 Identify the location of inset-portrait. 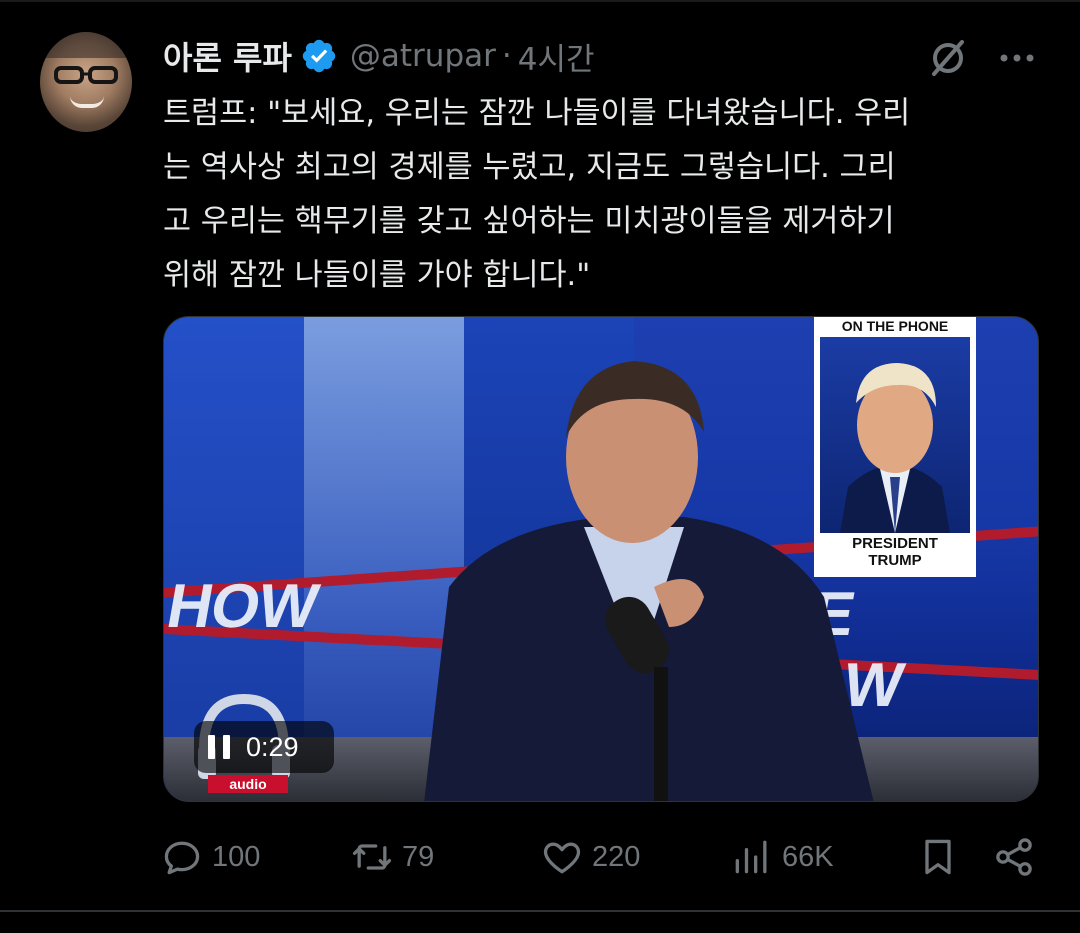
(895, 448).